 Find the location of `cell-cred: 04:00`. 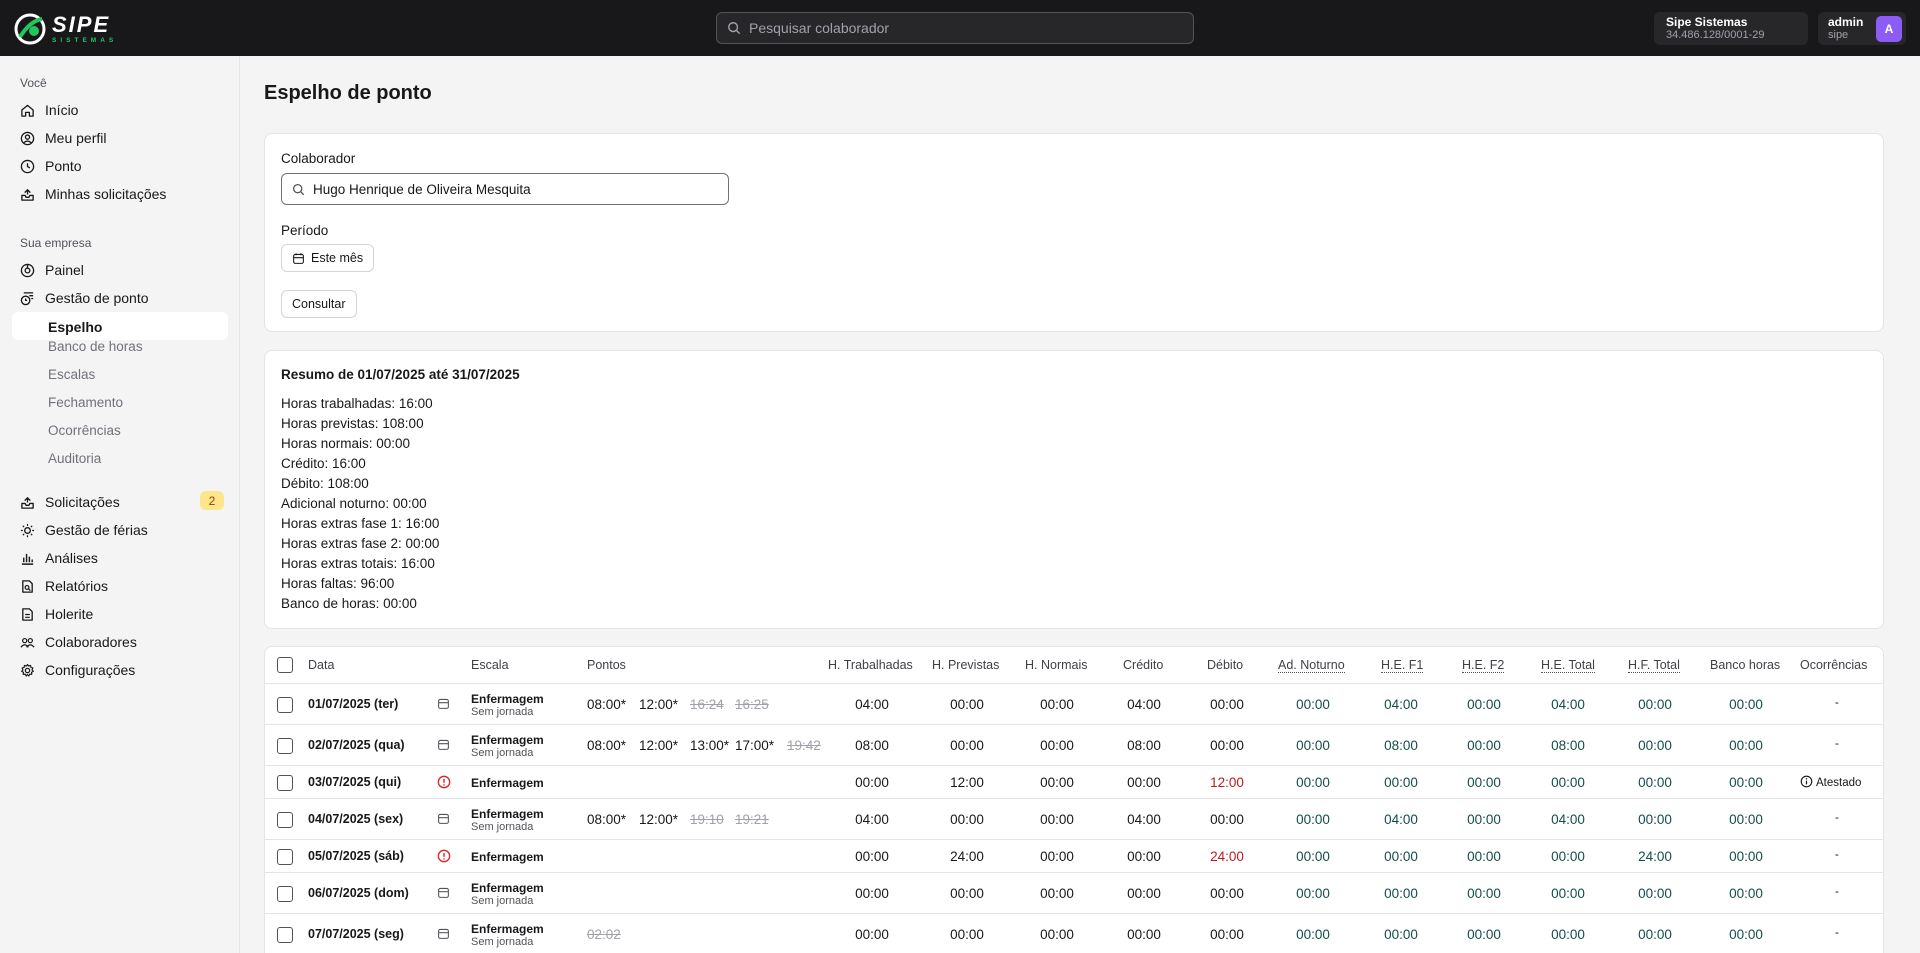

cell-cred: 04:00 is located at coordinates (1144, 819).